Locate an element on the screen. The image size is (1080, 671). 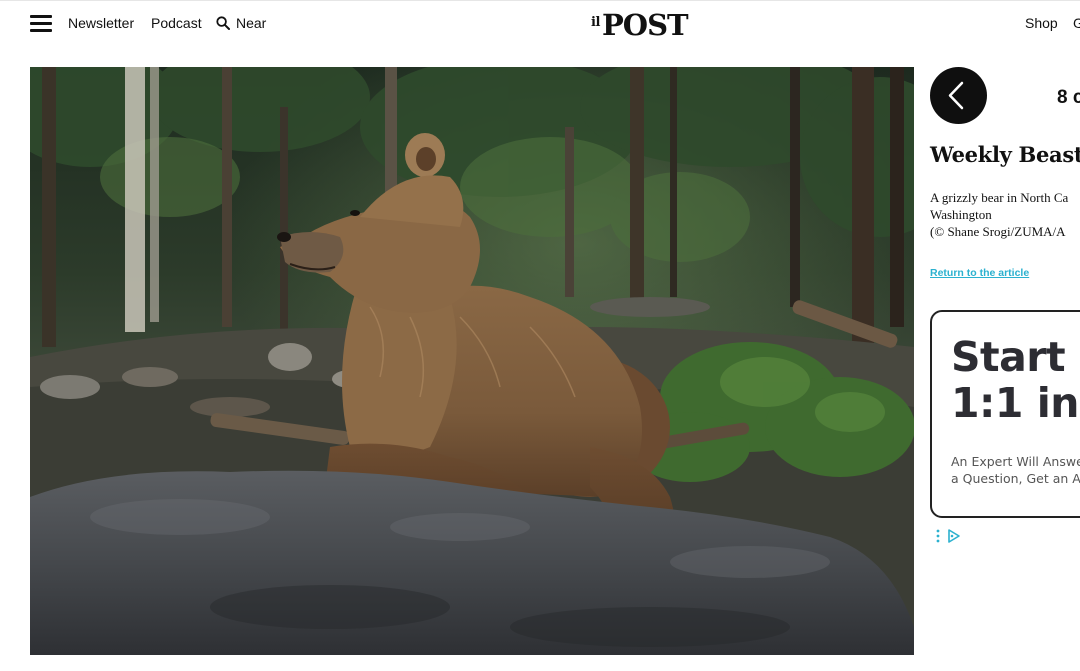
nav-newsletter: Newsletter is located at coordinates (101, 23).